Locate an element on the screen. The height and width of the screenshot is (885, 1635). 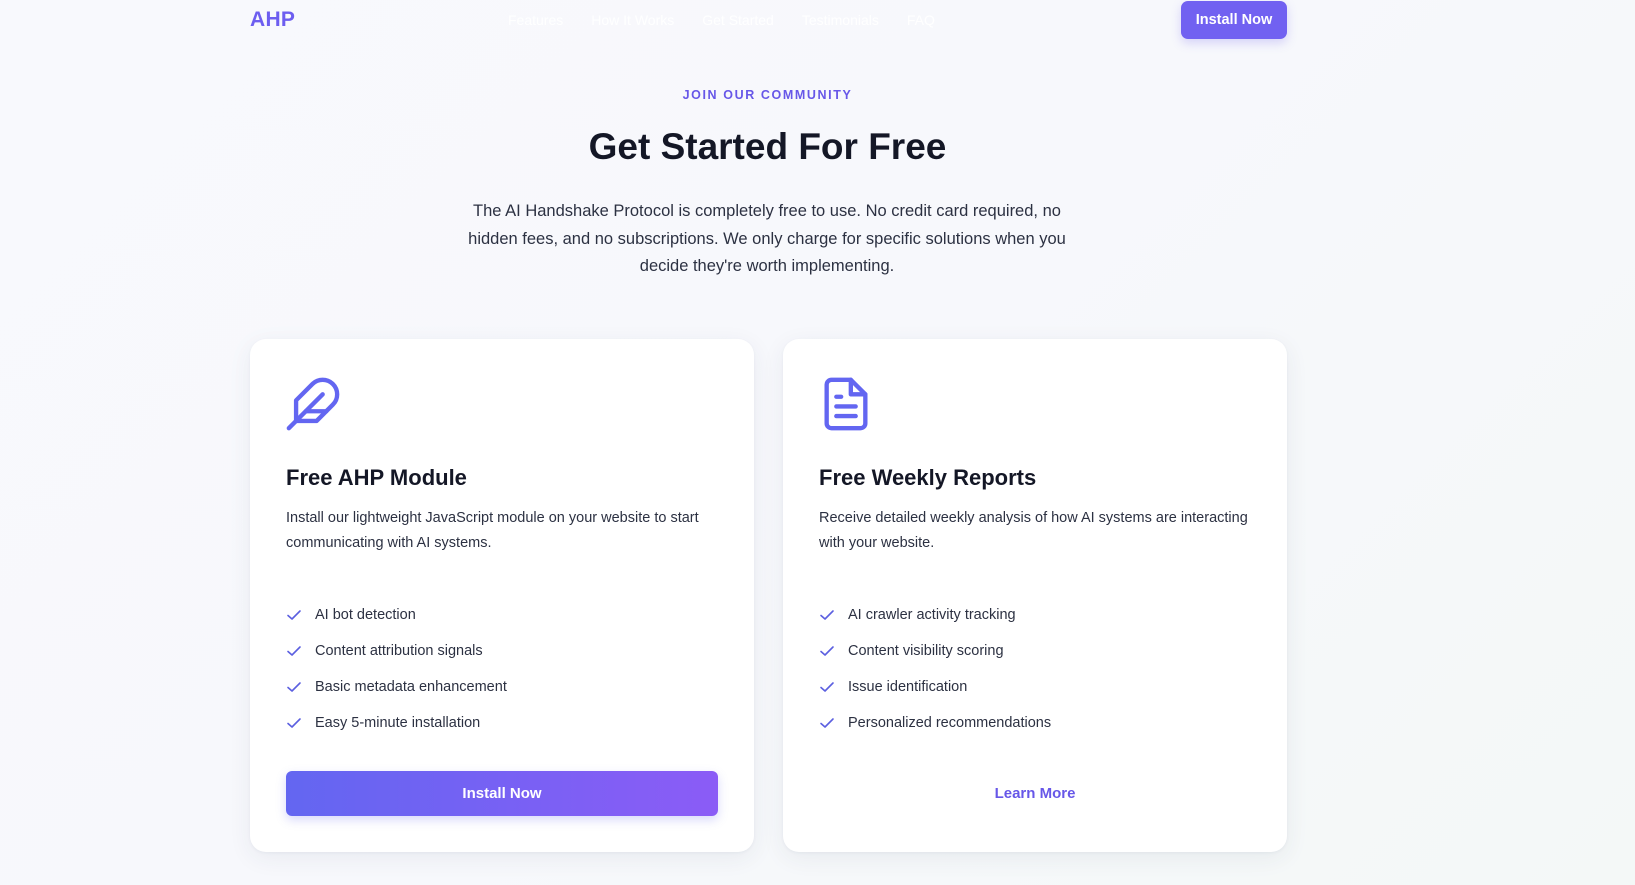
nav-link-get-started: Get Started is located at coordinates (738, 20).